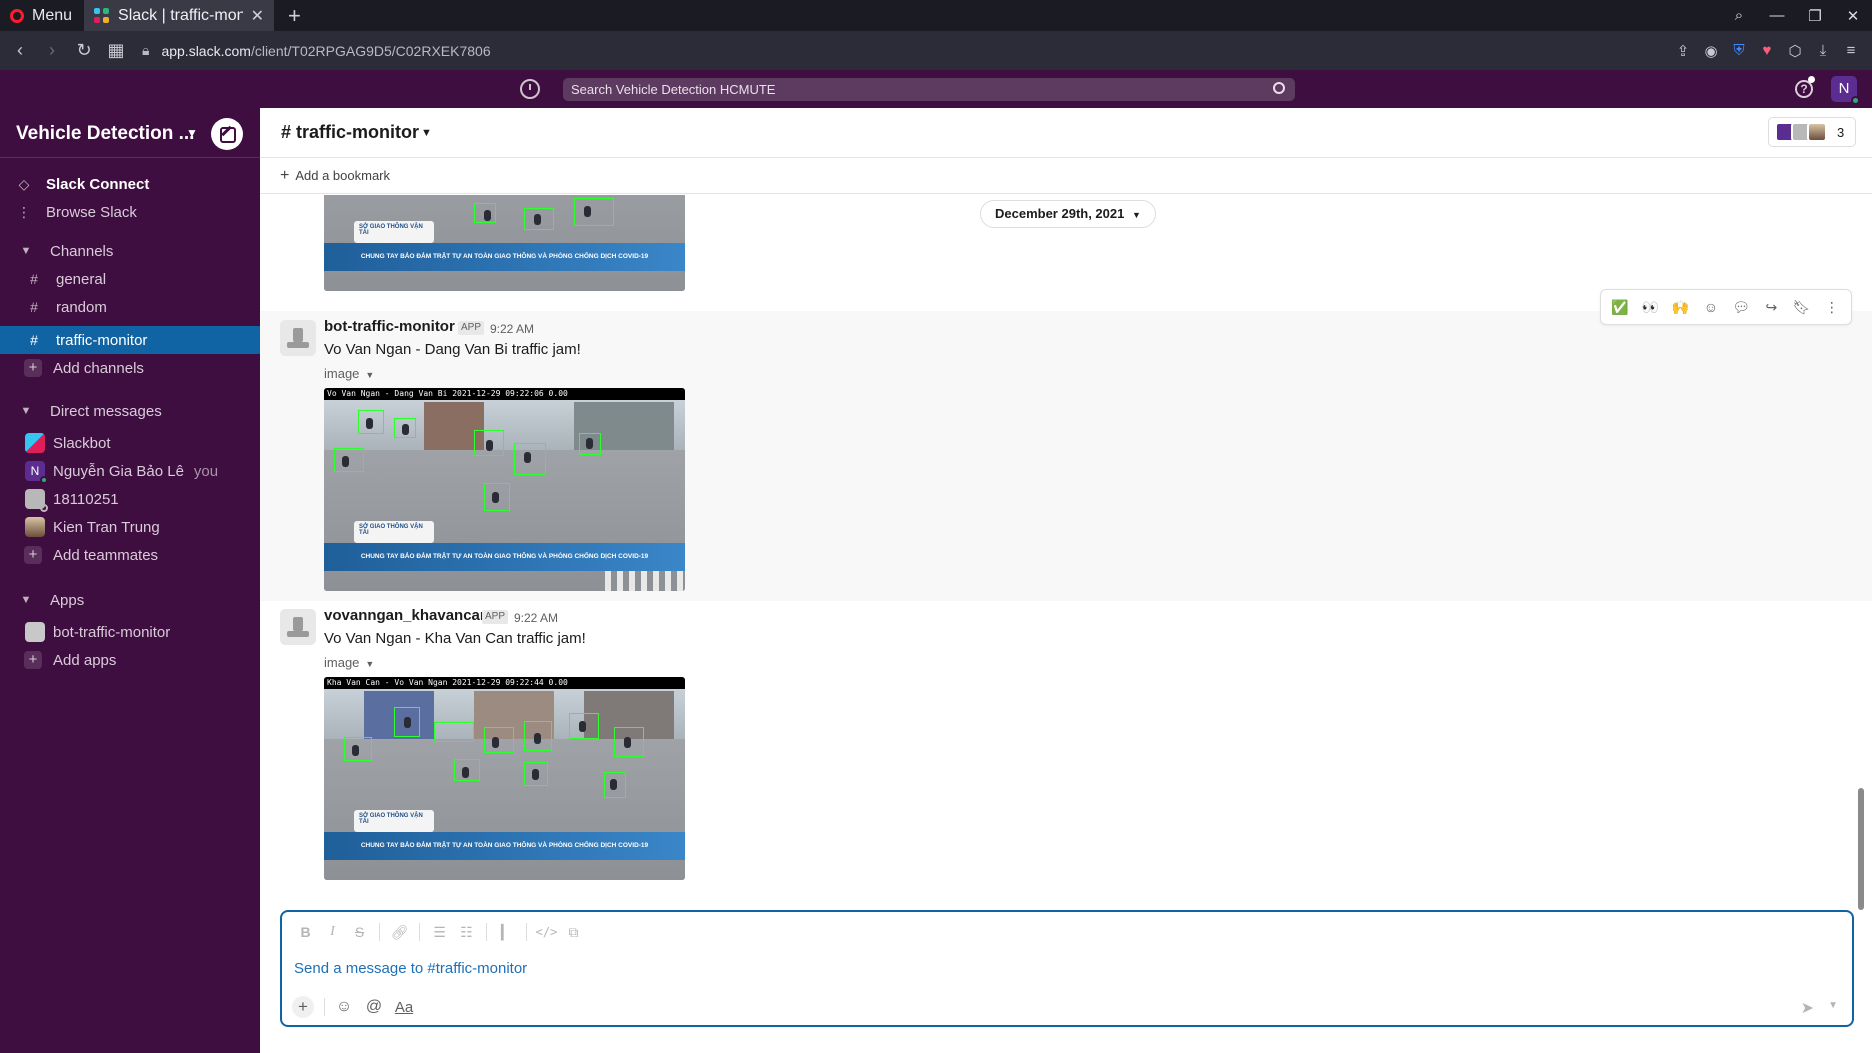  Describe the element at coordinates (1739, 50) in the screenshot. I see `shield-icon: ⛨` at that location.